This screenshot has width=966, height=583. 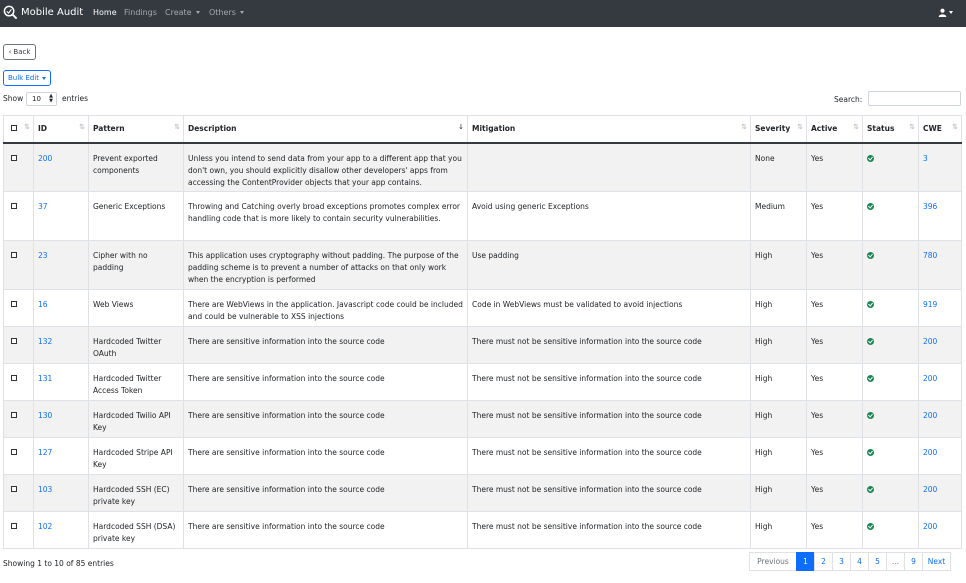 I want to click on page-button: 2, so click(x=823, y=561).